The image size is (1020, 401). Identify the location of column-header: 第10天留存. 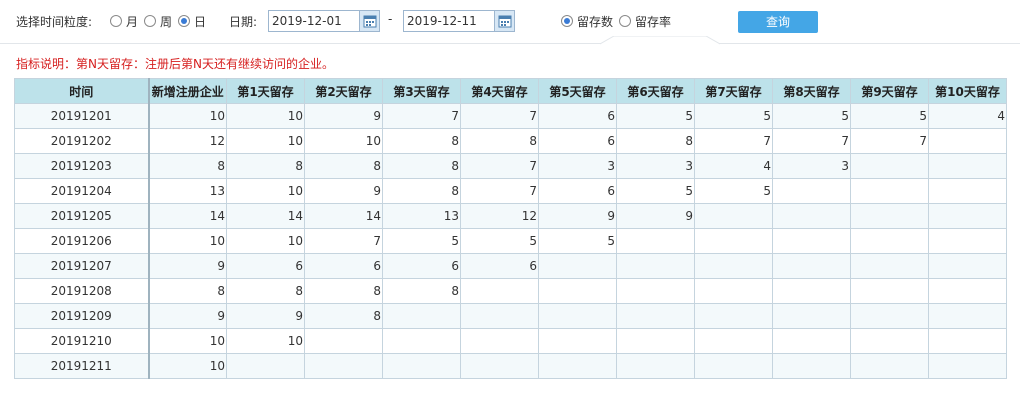
(967, 91).